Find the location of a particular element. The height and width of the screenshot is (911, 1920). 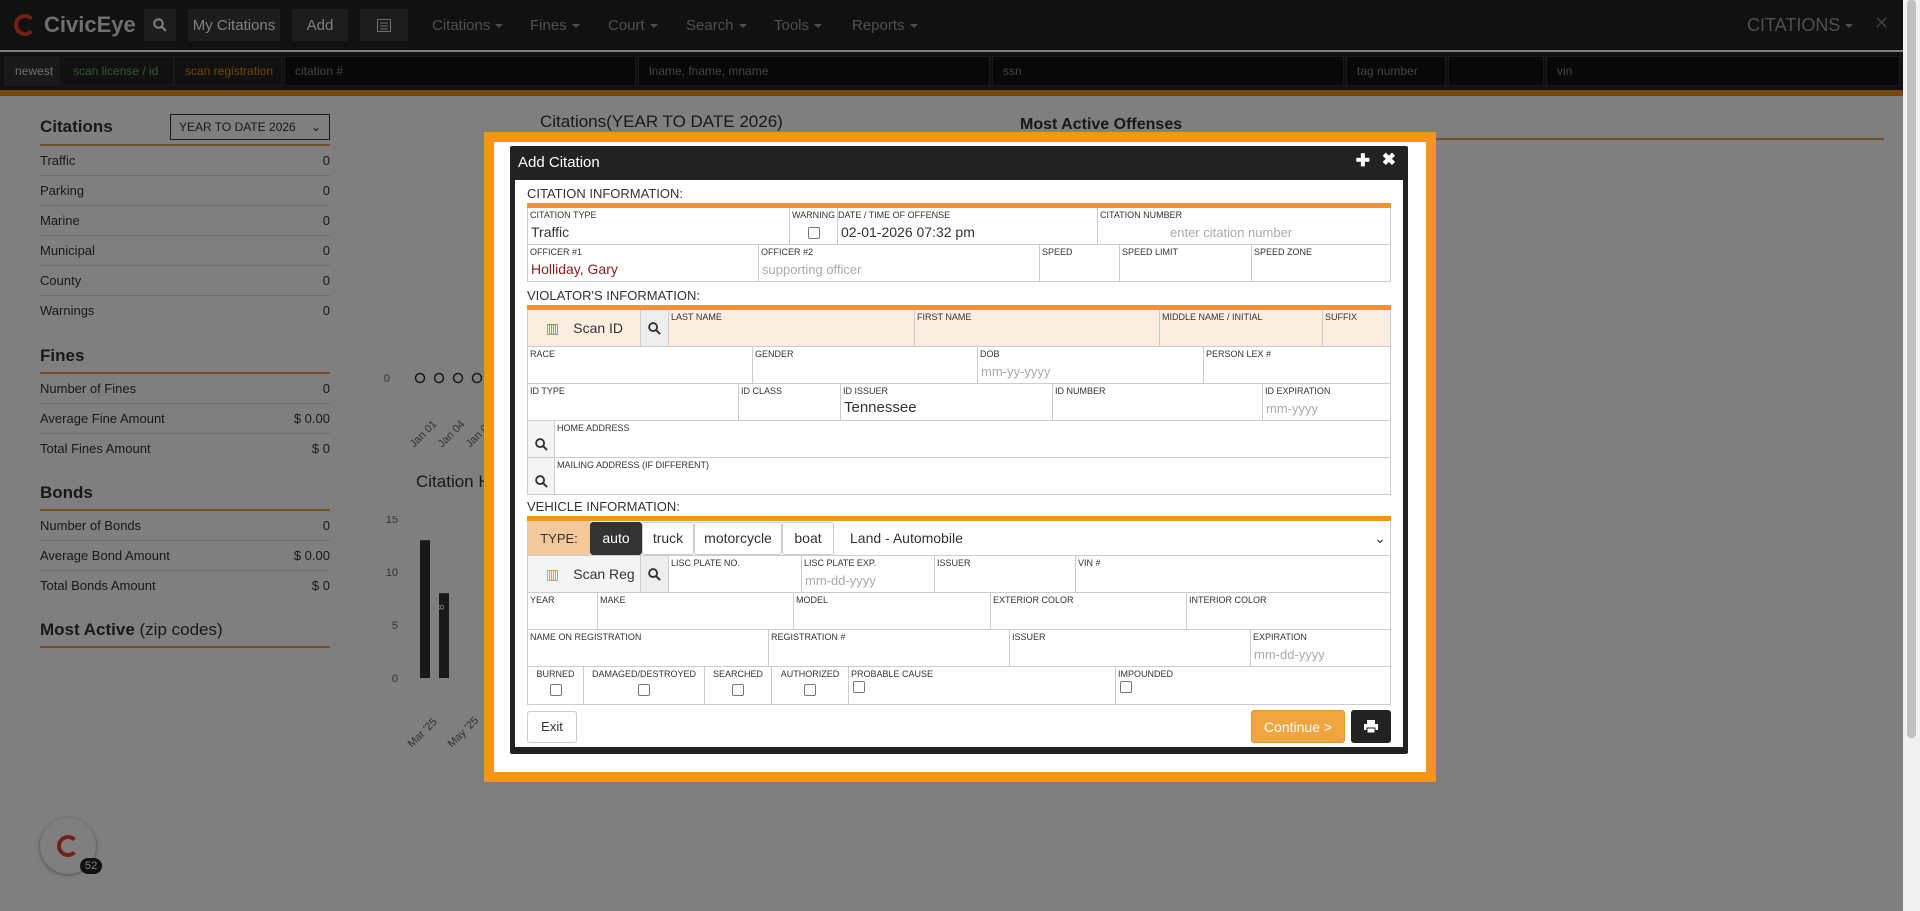

type-auto-button: auto is located at coordinates (616, 538).